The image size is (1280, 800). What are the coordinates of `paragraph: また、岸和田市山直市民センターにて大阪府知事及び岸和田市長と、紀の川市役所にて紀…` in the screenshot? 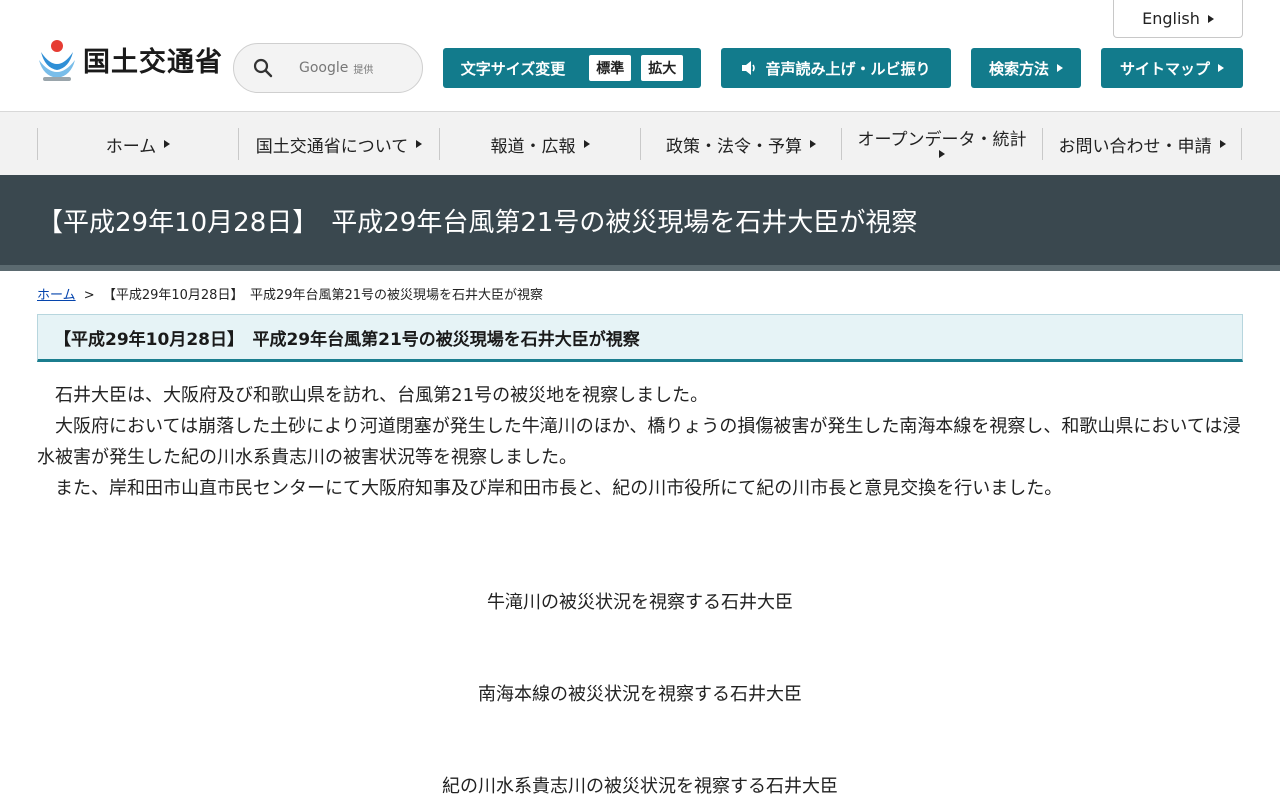 It's located at (559, 488).